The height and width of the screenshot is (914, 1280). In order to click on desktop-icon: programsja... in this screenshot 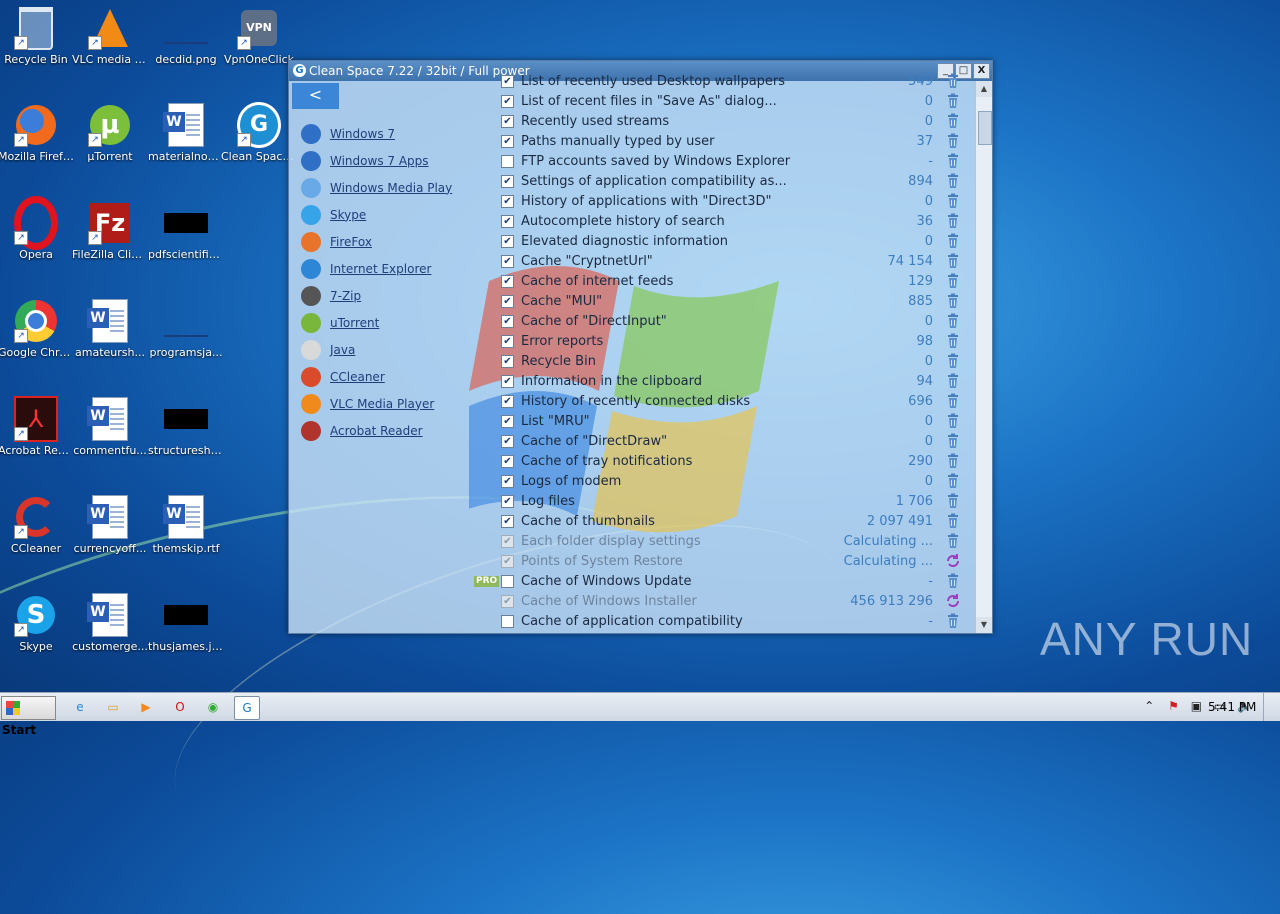, I will do `click(186, 329)`.